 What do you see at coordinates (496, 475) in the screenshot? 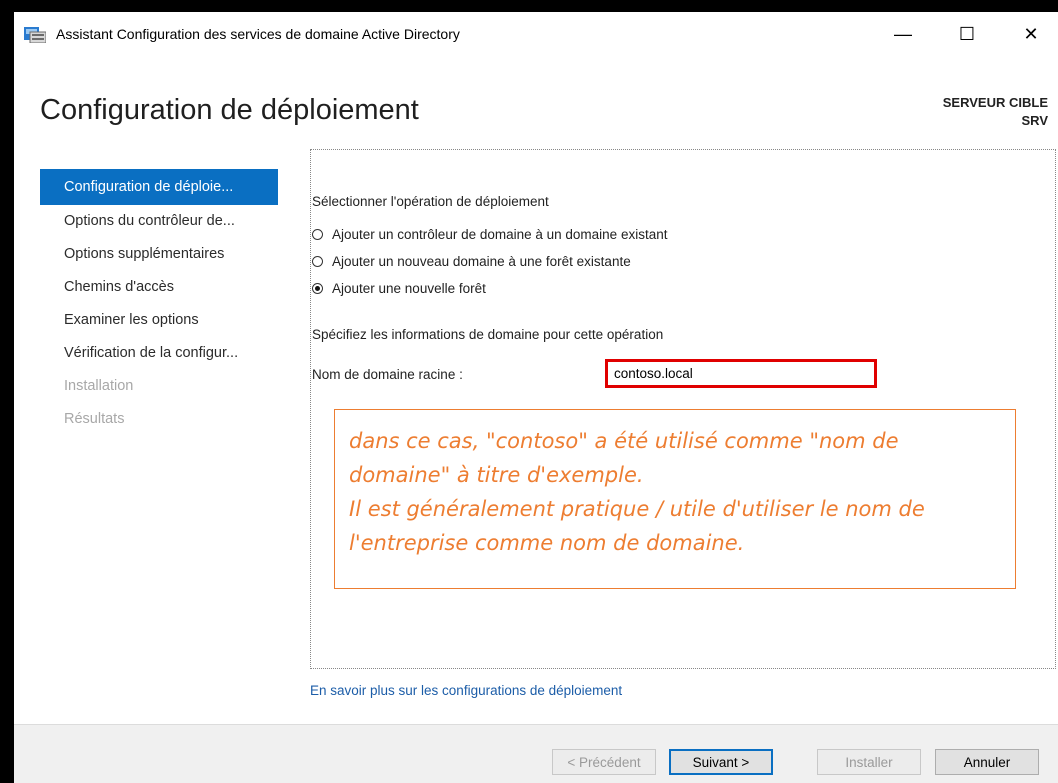
I see `note-line: domaine" à titre d'exemple.` at bounding box center [496, 475].